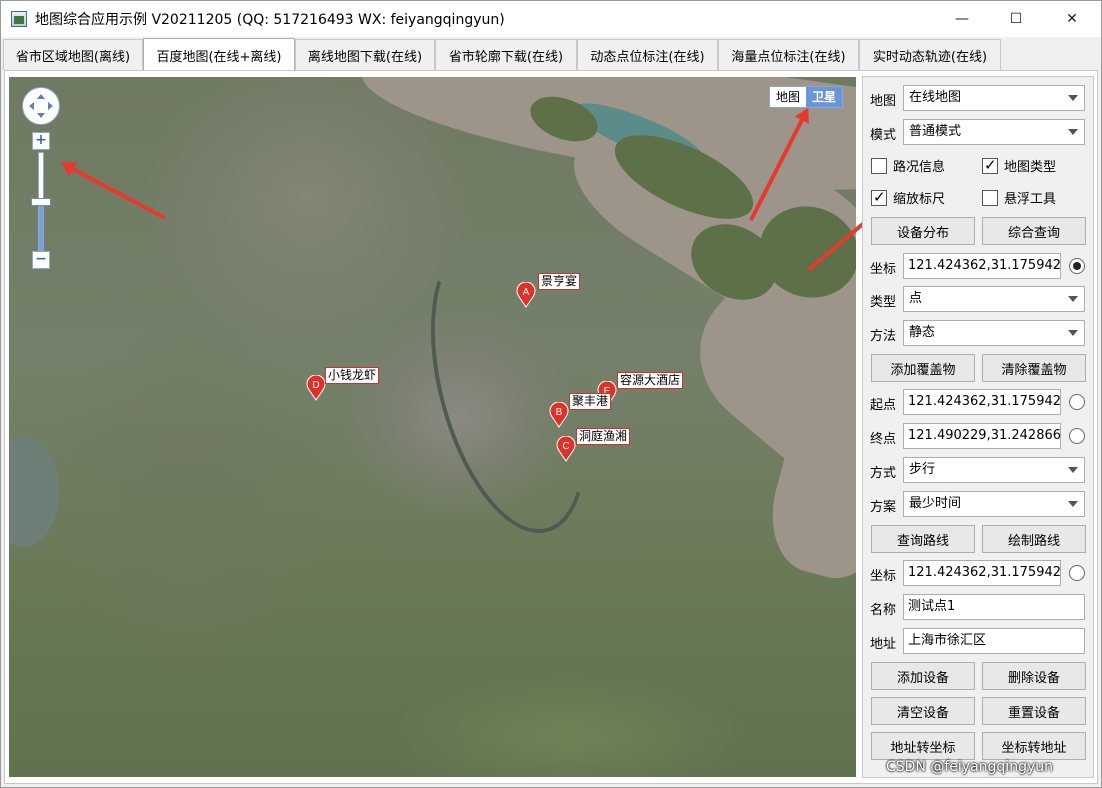  Describe the element at coordinates (647, 54) in the screenshot. I see `tab-dynamic-points: 动态点位标注(在线)` at that location.